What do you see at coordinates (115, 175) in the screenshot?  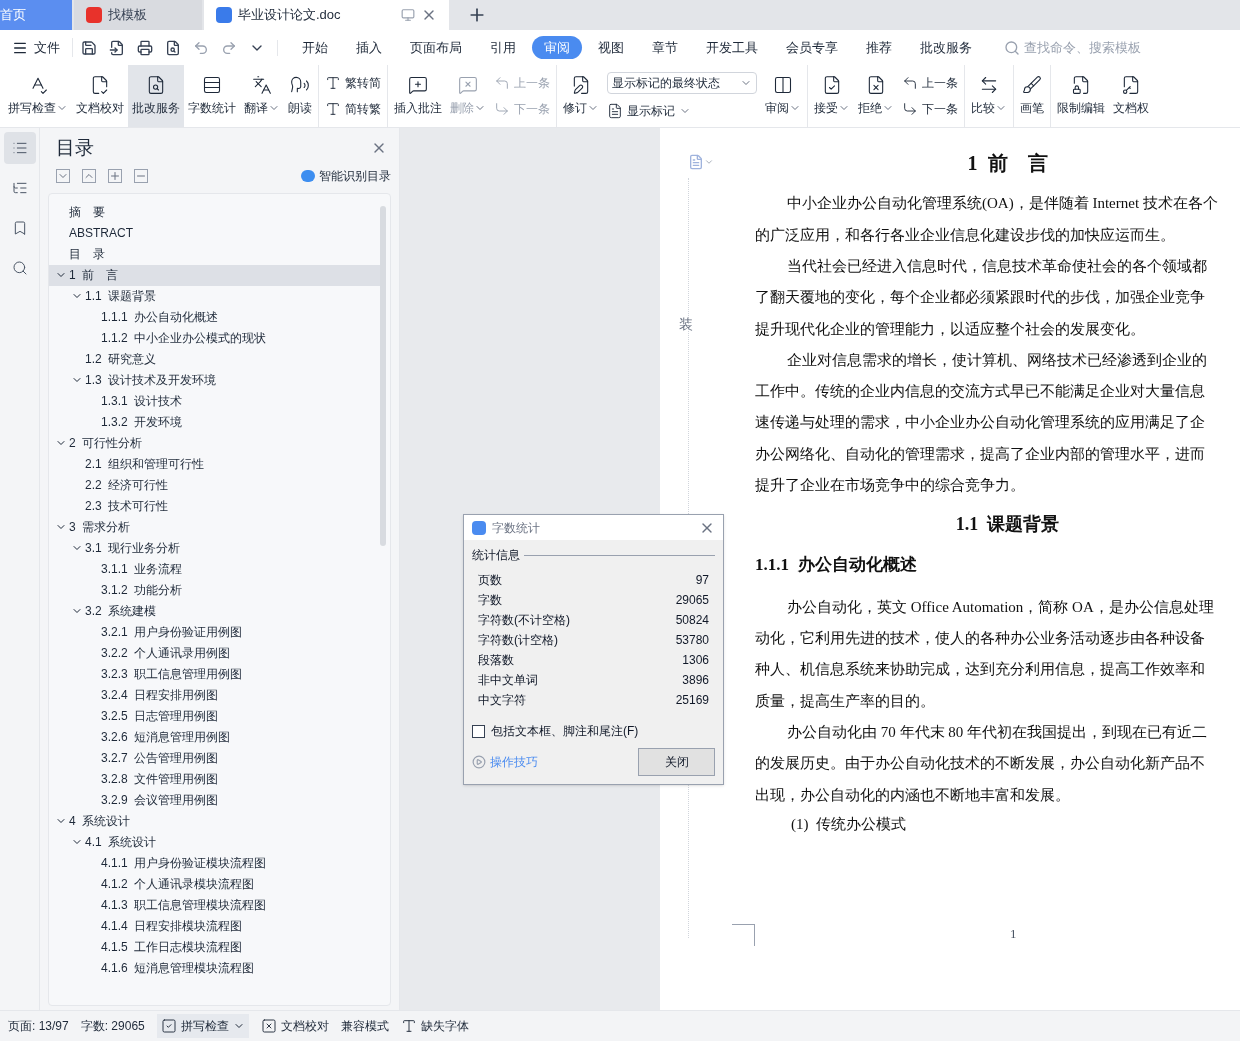 I see `plus-icon` at bounding box center [115, 175].